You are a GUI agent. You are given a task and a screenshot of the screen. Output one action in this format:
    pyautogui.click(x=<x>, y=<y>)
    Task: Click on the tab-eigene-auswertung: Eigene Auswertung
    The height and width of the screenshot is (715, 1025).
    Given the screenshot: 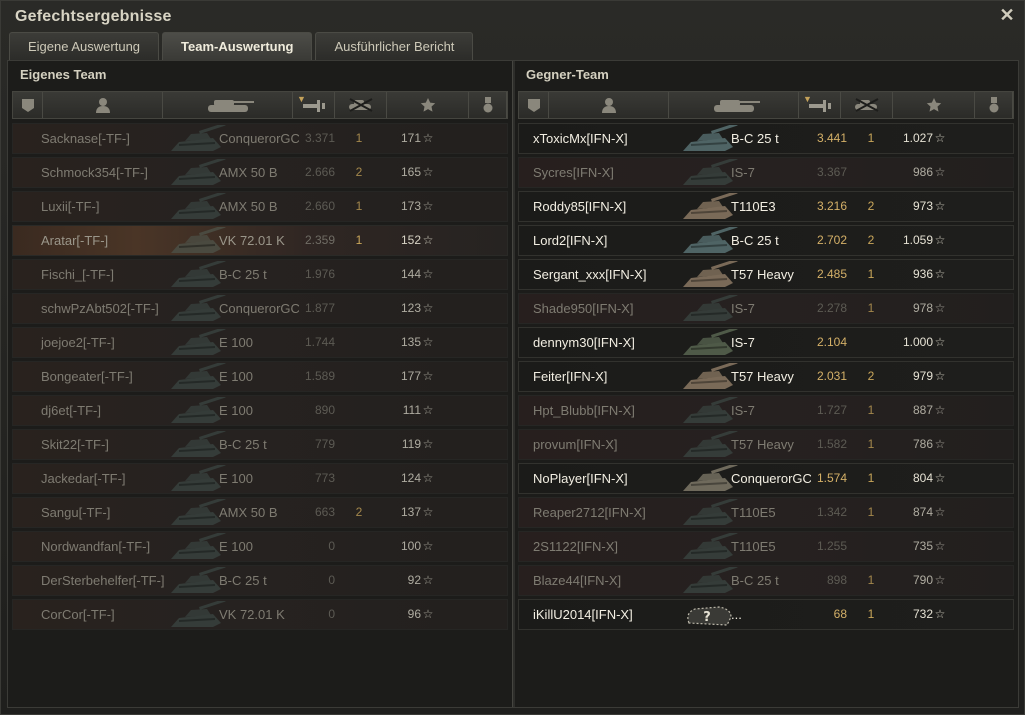 What is the action you would take?
    pyautogui.click(x=84, y=46)
    